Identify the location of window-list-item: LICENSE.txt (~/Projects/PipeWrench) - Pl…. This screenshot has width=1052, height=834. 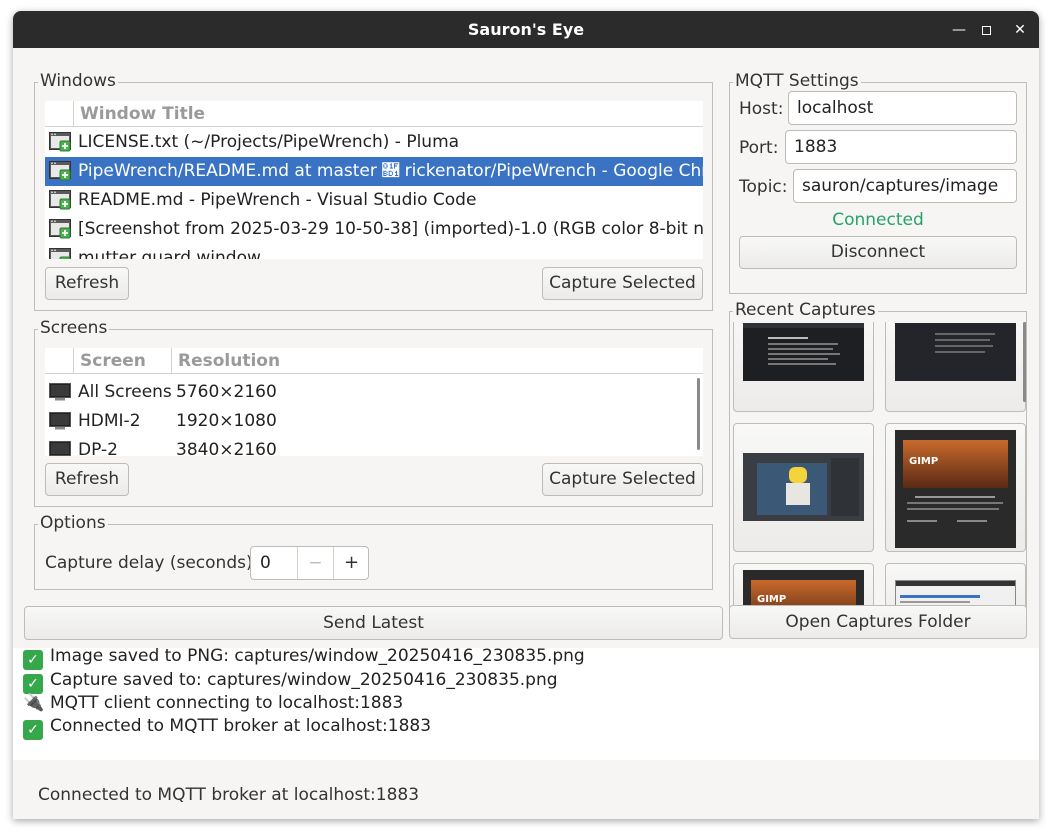
(374, 142).